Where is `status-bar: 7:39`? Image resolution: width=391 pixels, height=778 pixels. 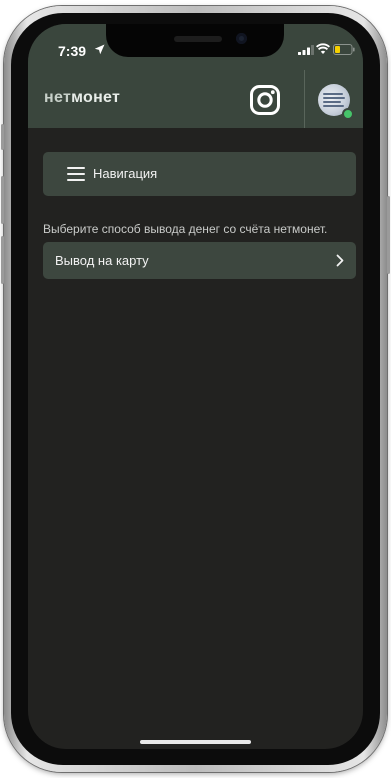 status-bar: 7:39 is located at coordinates (195, 47).